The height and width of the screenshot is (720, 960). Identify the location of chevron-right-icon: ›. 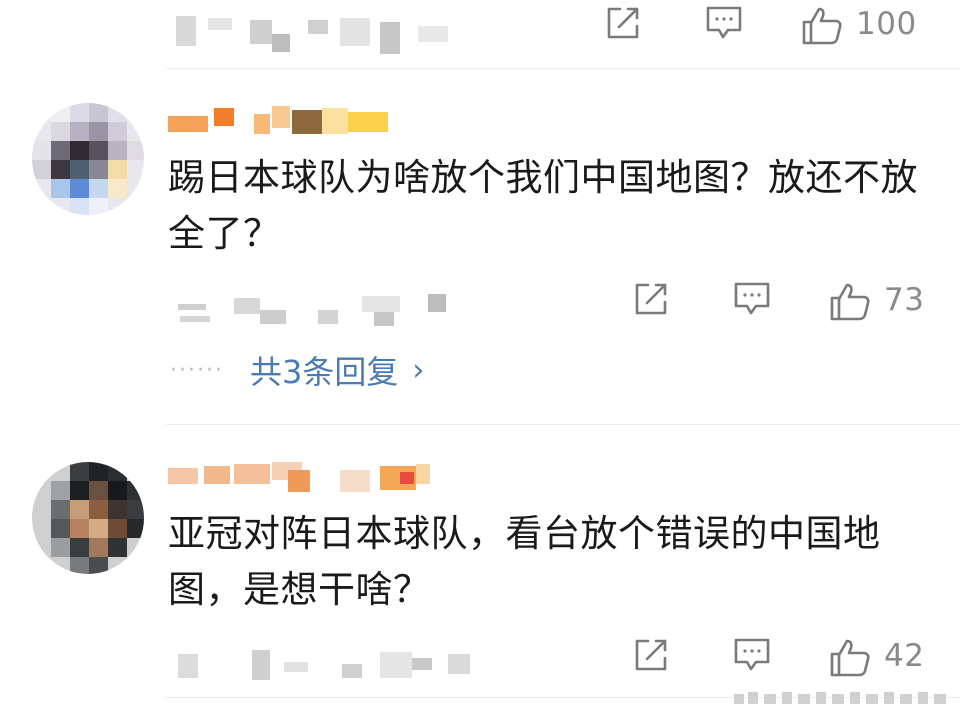
(418, 370).